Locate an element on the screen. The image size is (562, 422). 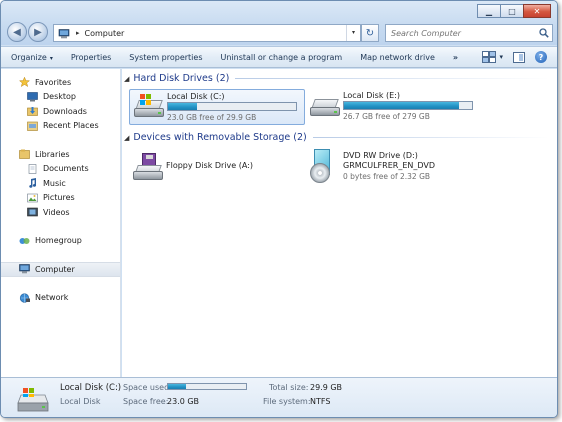
breadcrumb-computer: Computer is located at coordinates (105, 33).